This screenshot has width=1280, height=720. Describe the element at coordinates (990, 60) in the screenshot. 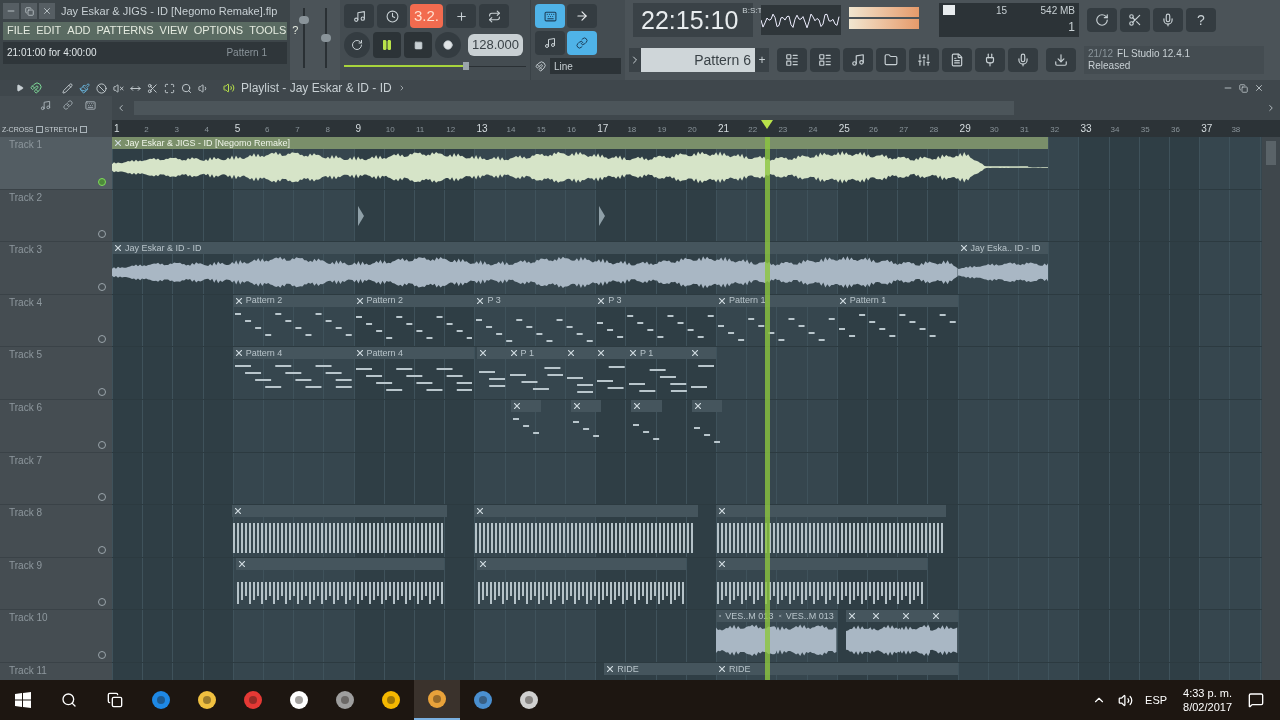

I see `plugin-button` at that location.